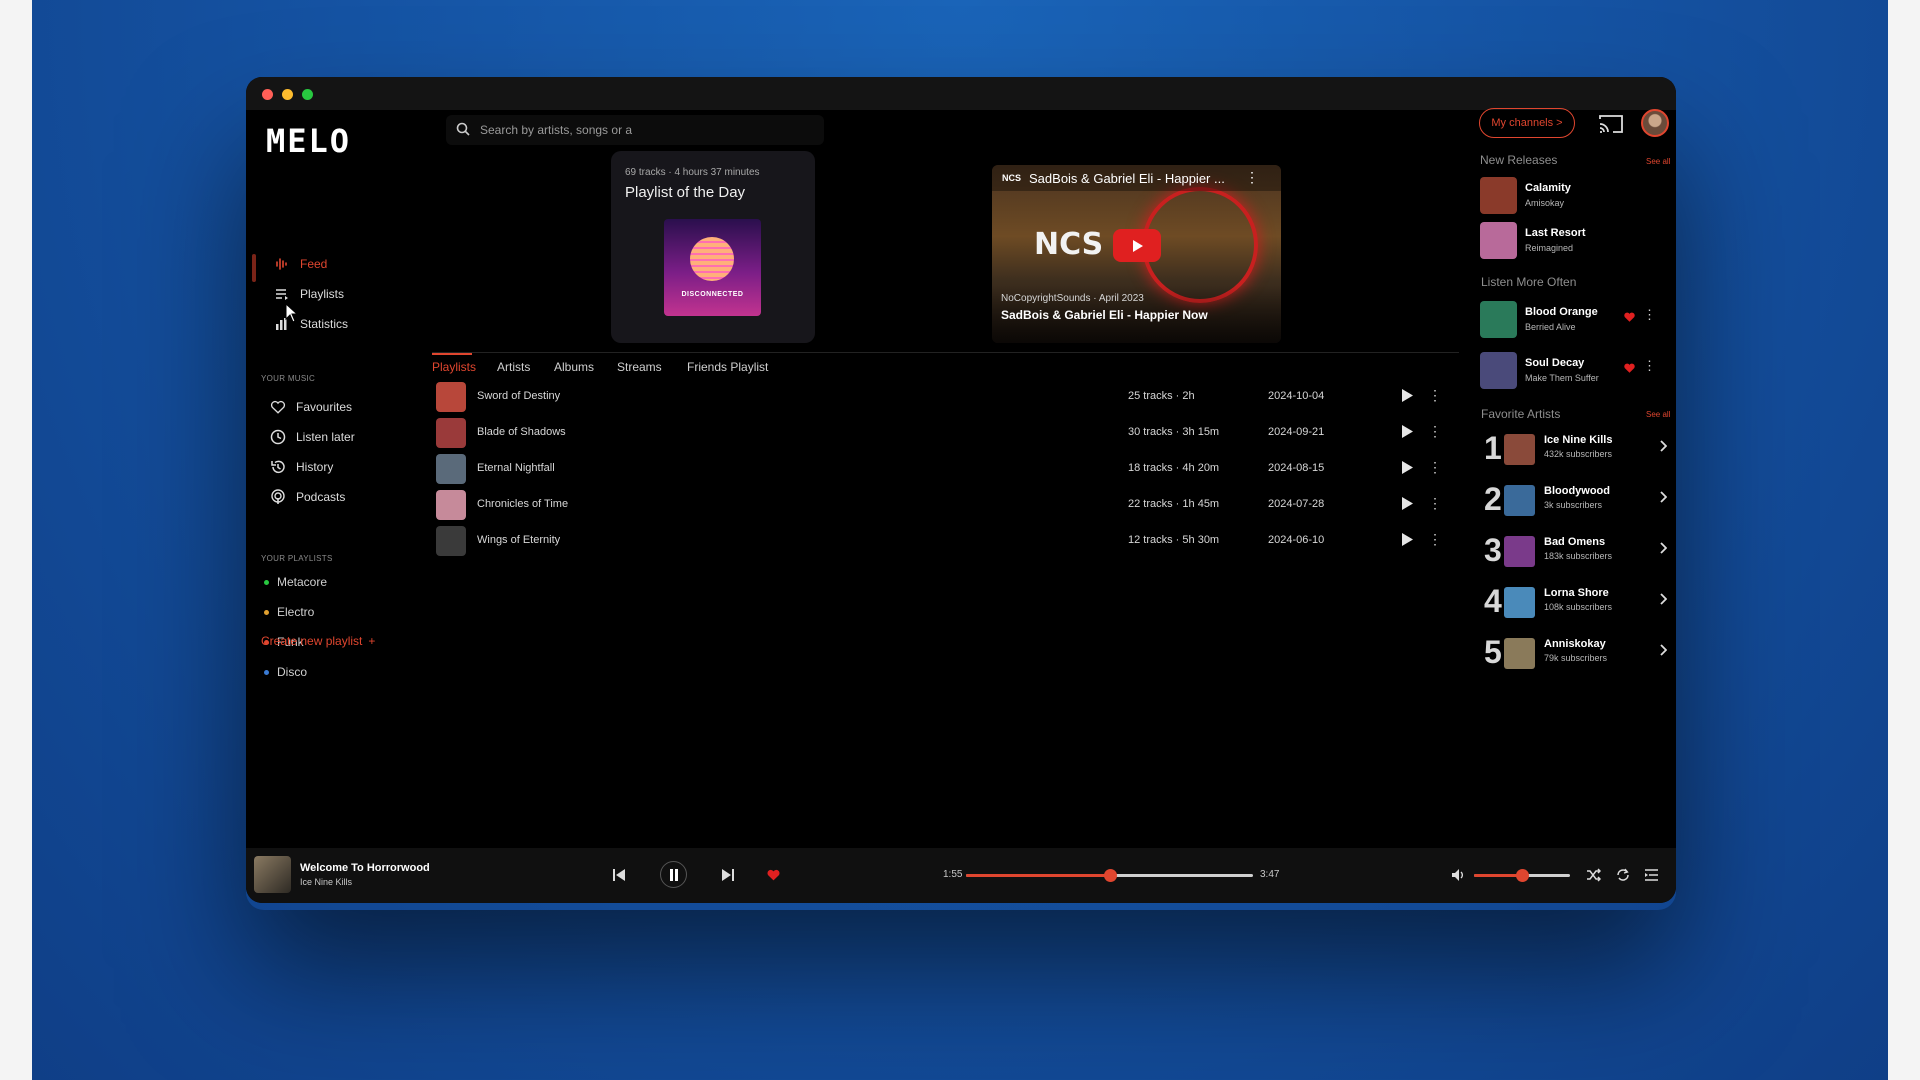 This screenshot has width=1920, height=1080. I want to click on progress-knob, so click(1110, 875).